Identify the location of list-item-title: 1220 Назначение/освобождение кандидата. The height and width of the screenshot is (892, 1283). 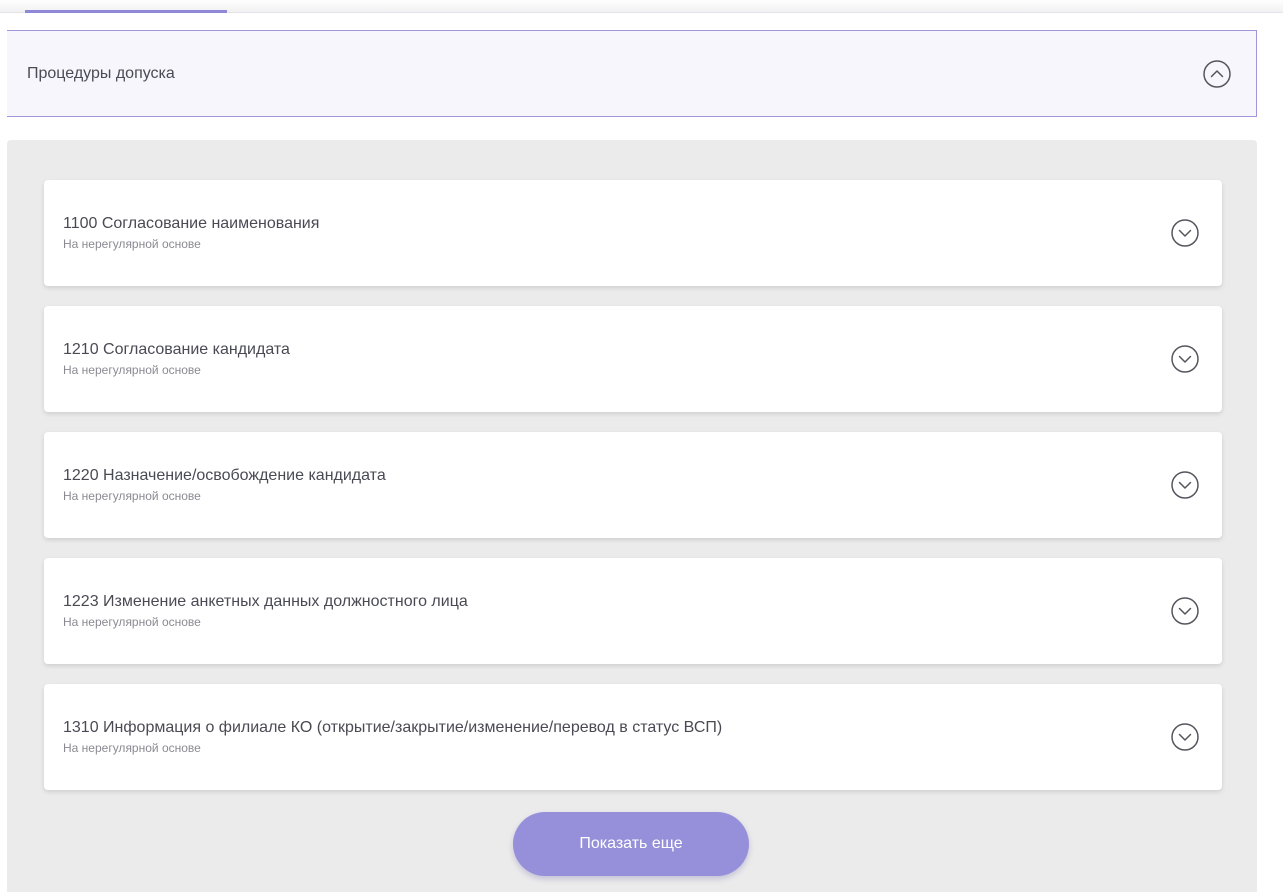
(224, 475).